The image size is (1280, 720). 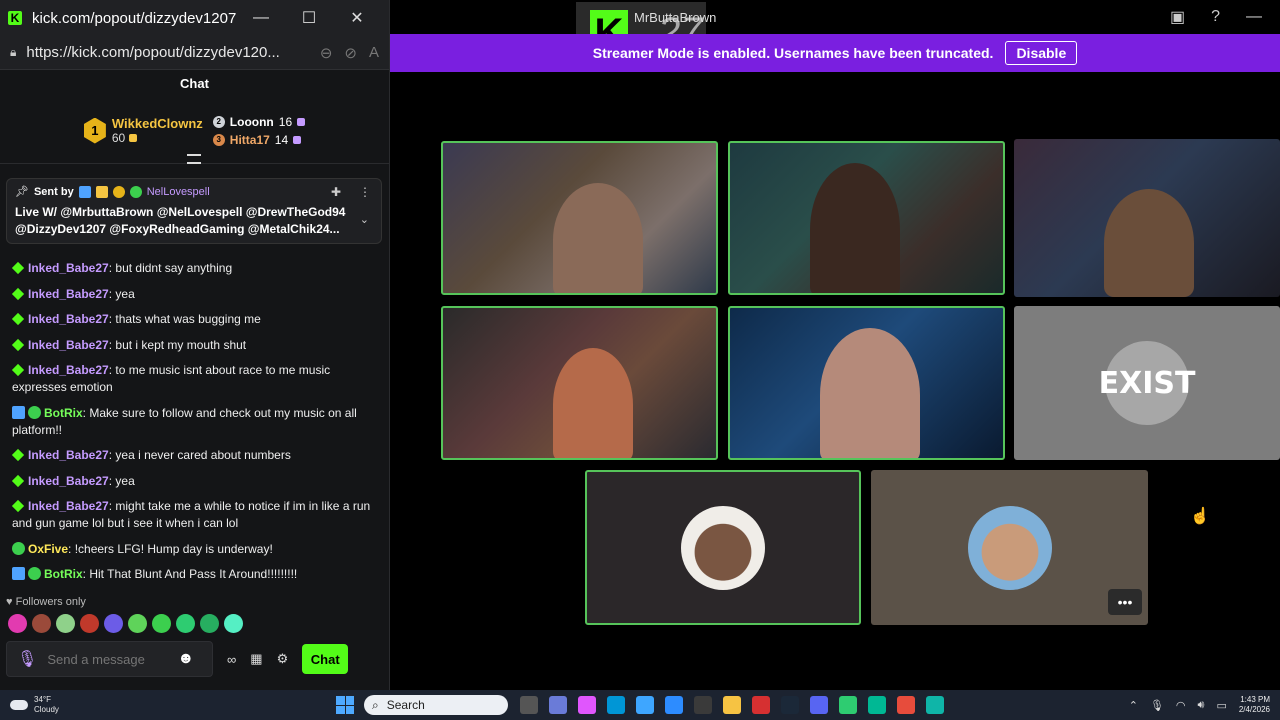 What do you see at coordinates (1254, 705) in the screenshot?
I see `clock: 1:43 PM 2/4/2026` at bounding box center [1254, 705].